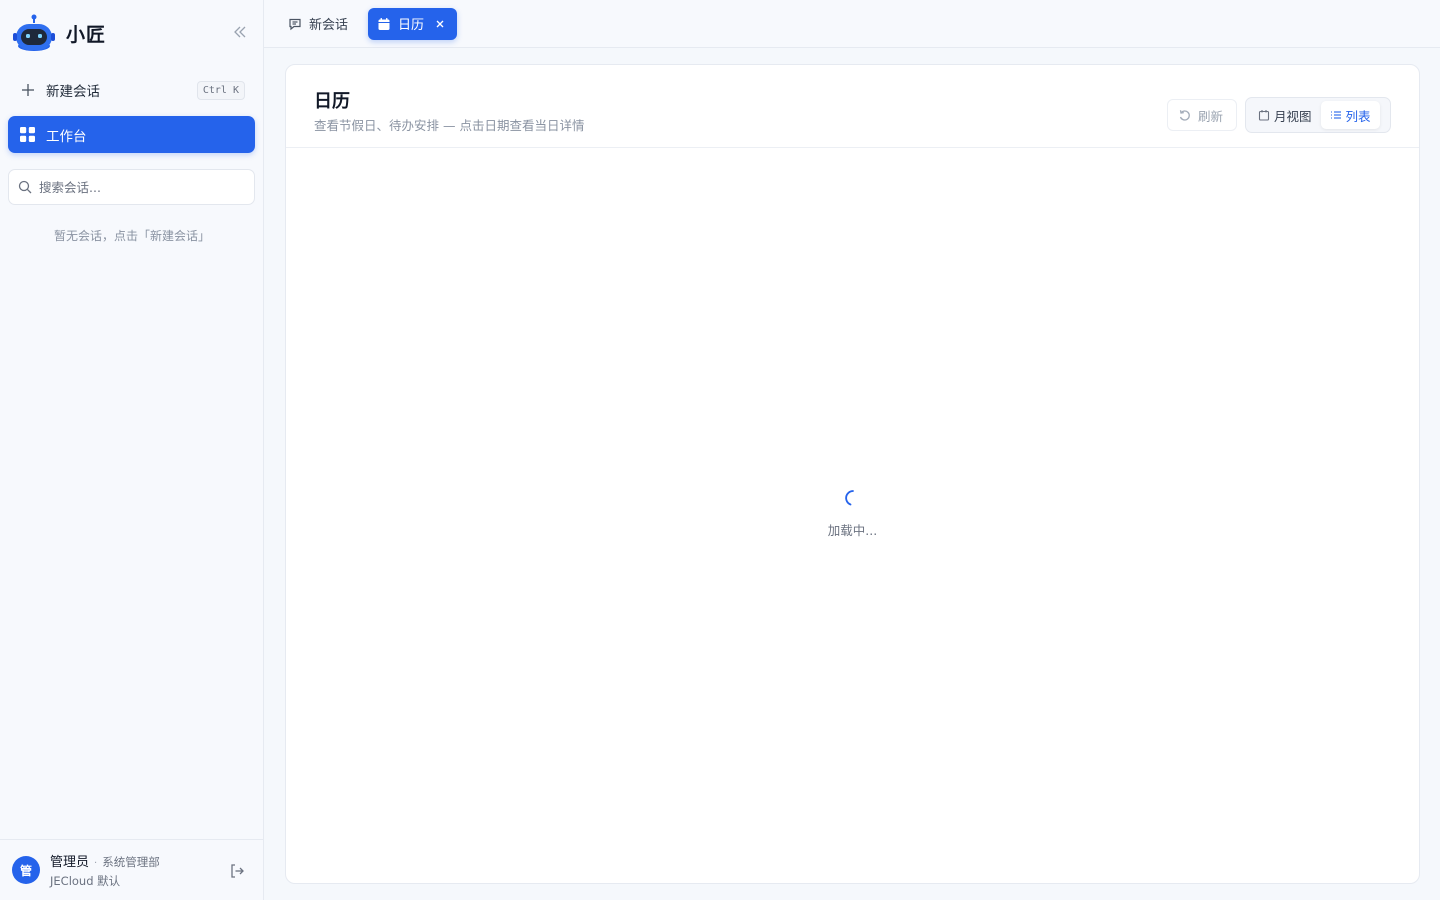  Describe the element at coordinates (449, 125) in the screenshot. I see `page-subtitle: 查看节假日、待办安排 — 点击日期查看当日详情` at that location.